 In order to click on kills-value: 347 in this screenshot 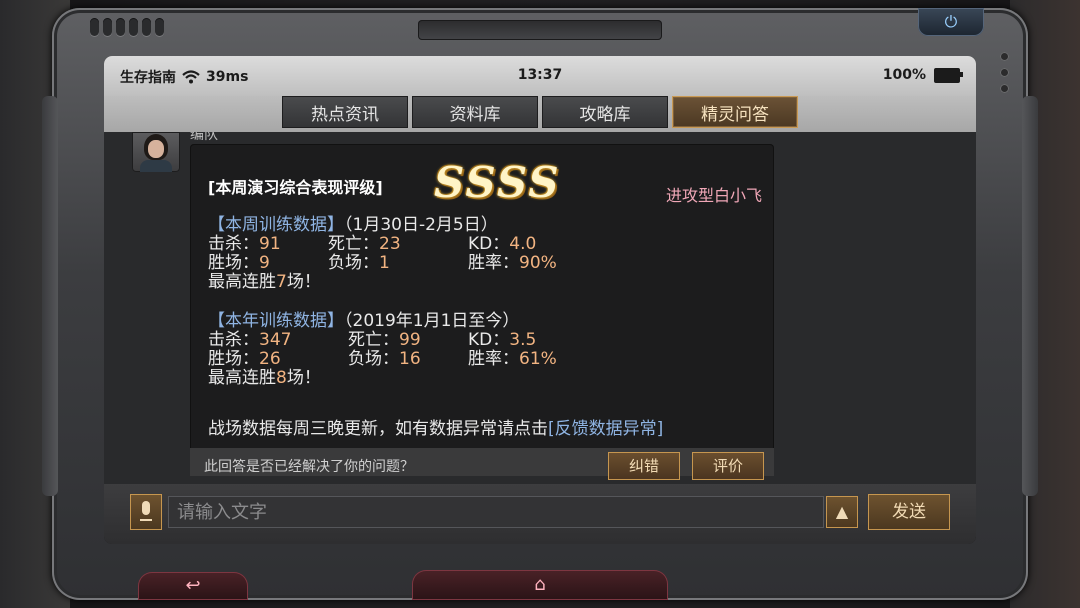, I will do `click(275, 340)`.